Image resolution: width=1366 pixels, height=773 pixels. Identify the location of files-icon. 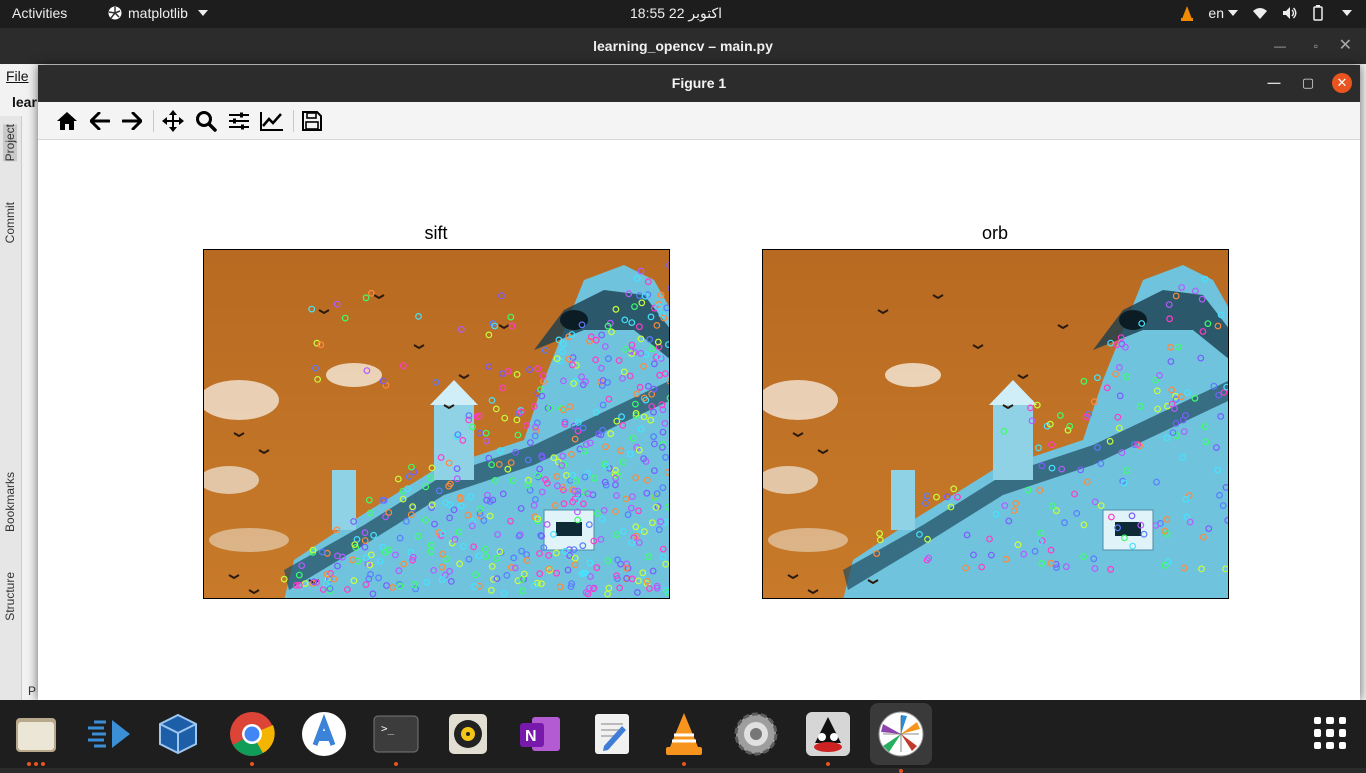
(36, 738).